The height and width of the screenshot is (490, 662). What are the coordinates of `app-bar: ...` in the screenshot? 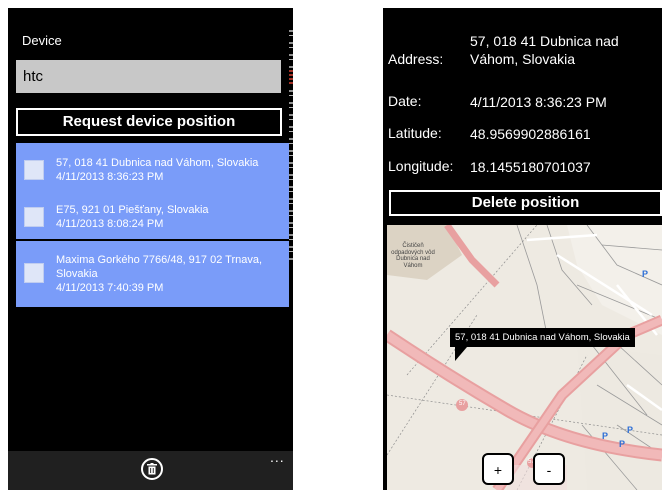 It's located at (150, 469).